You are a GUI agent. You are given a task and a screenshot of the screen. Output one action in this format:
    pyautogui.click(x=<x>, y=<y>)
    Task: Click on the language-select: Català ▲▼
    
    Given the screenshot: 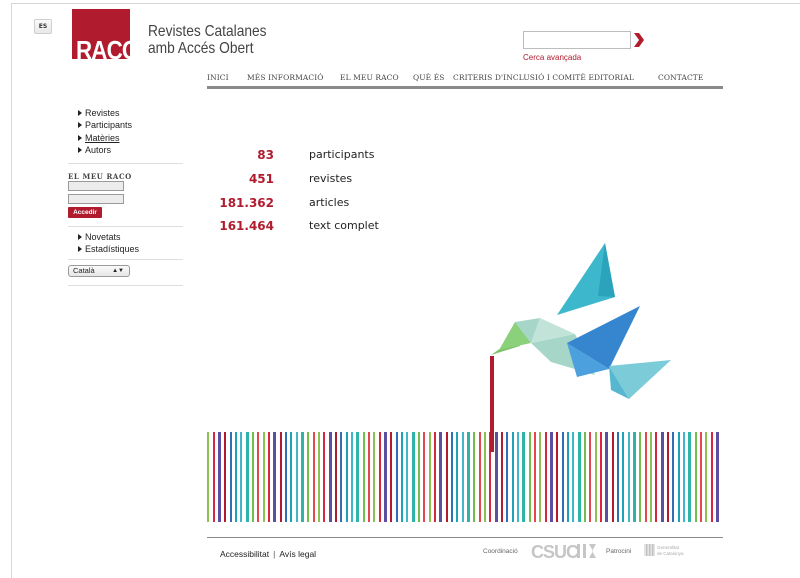 What is the action you would take?
    pyautogui.click(x=99, y=271)
    